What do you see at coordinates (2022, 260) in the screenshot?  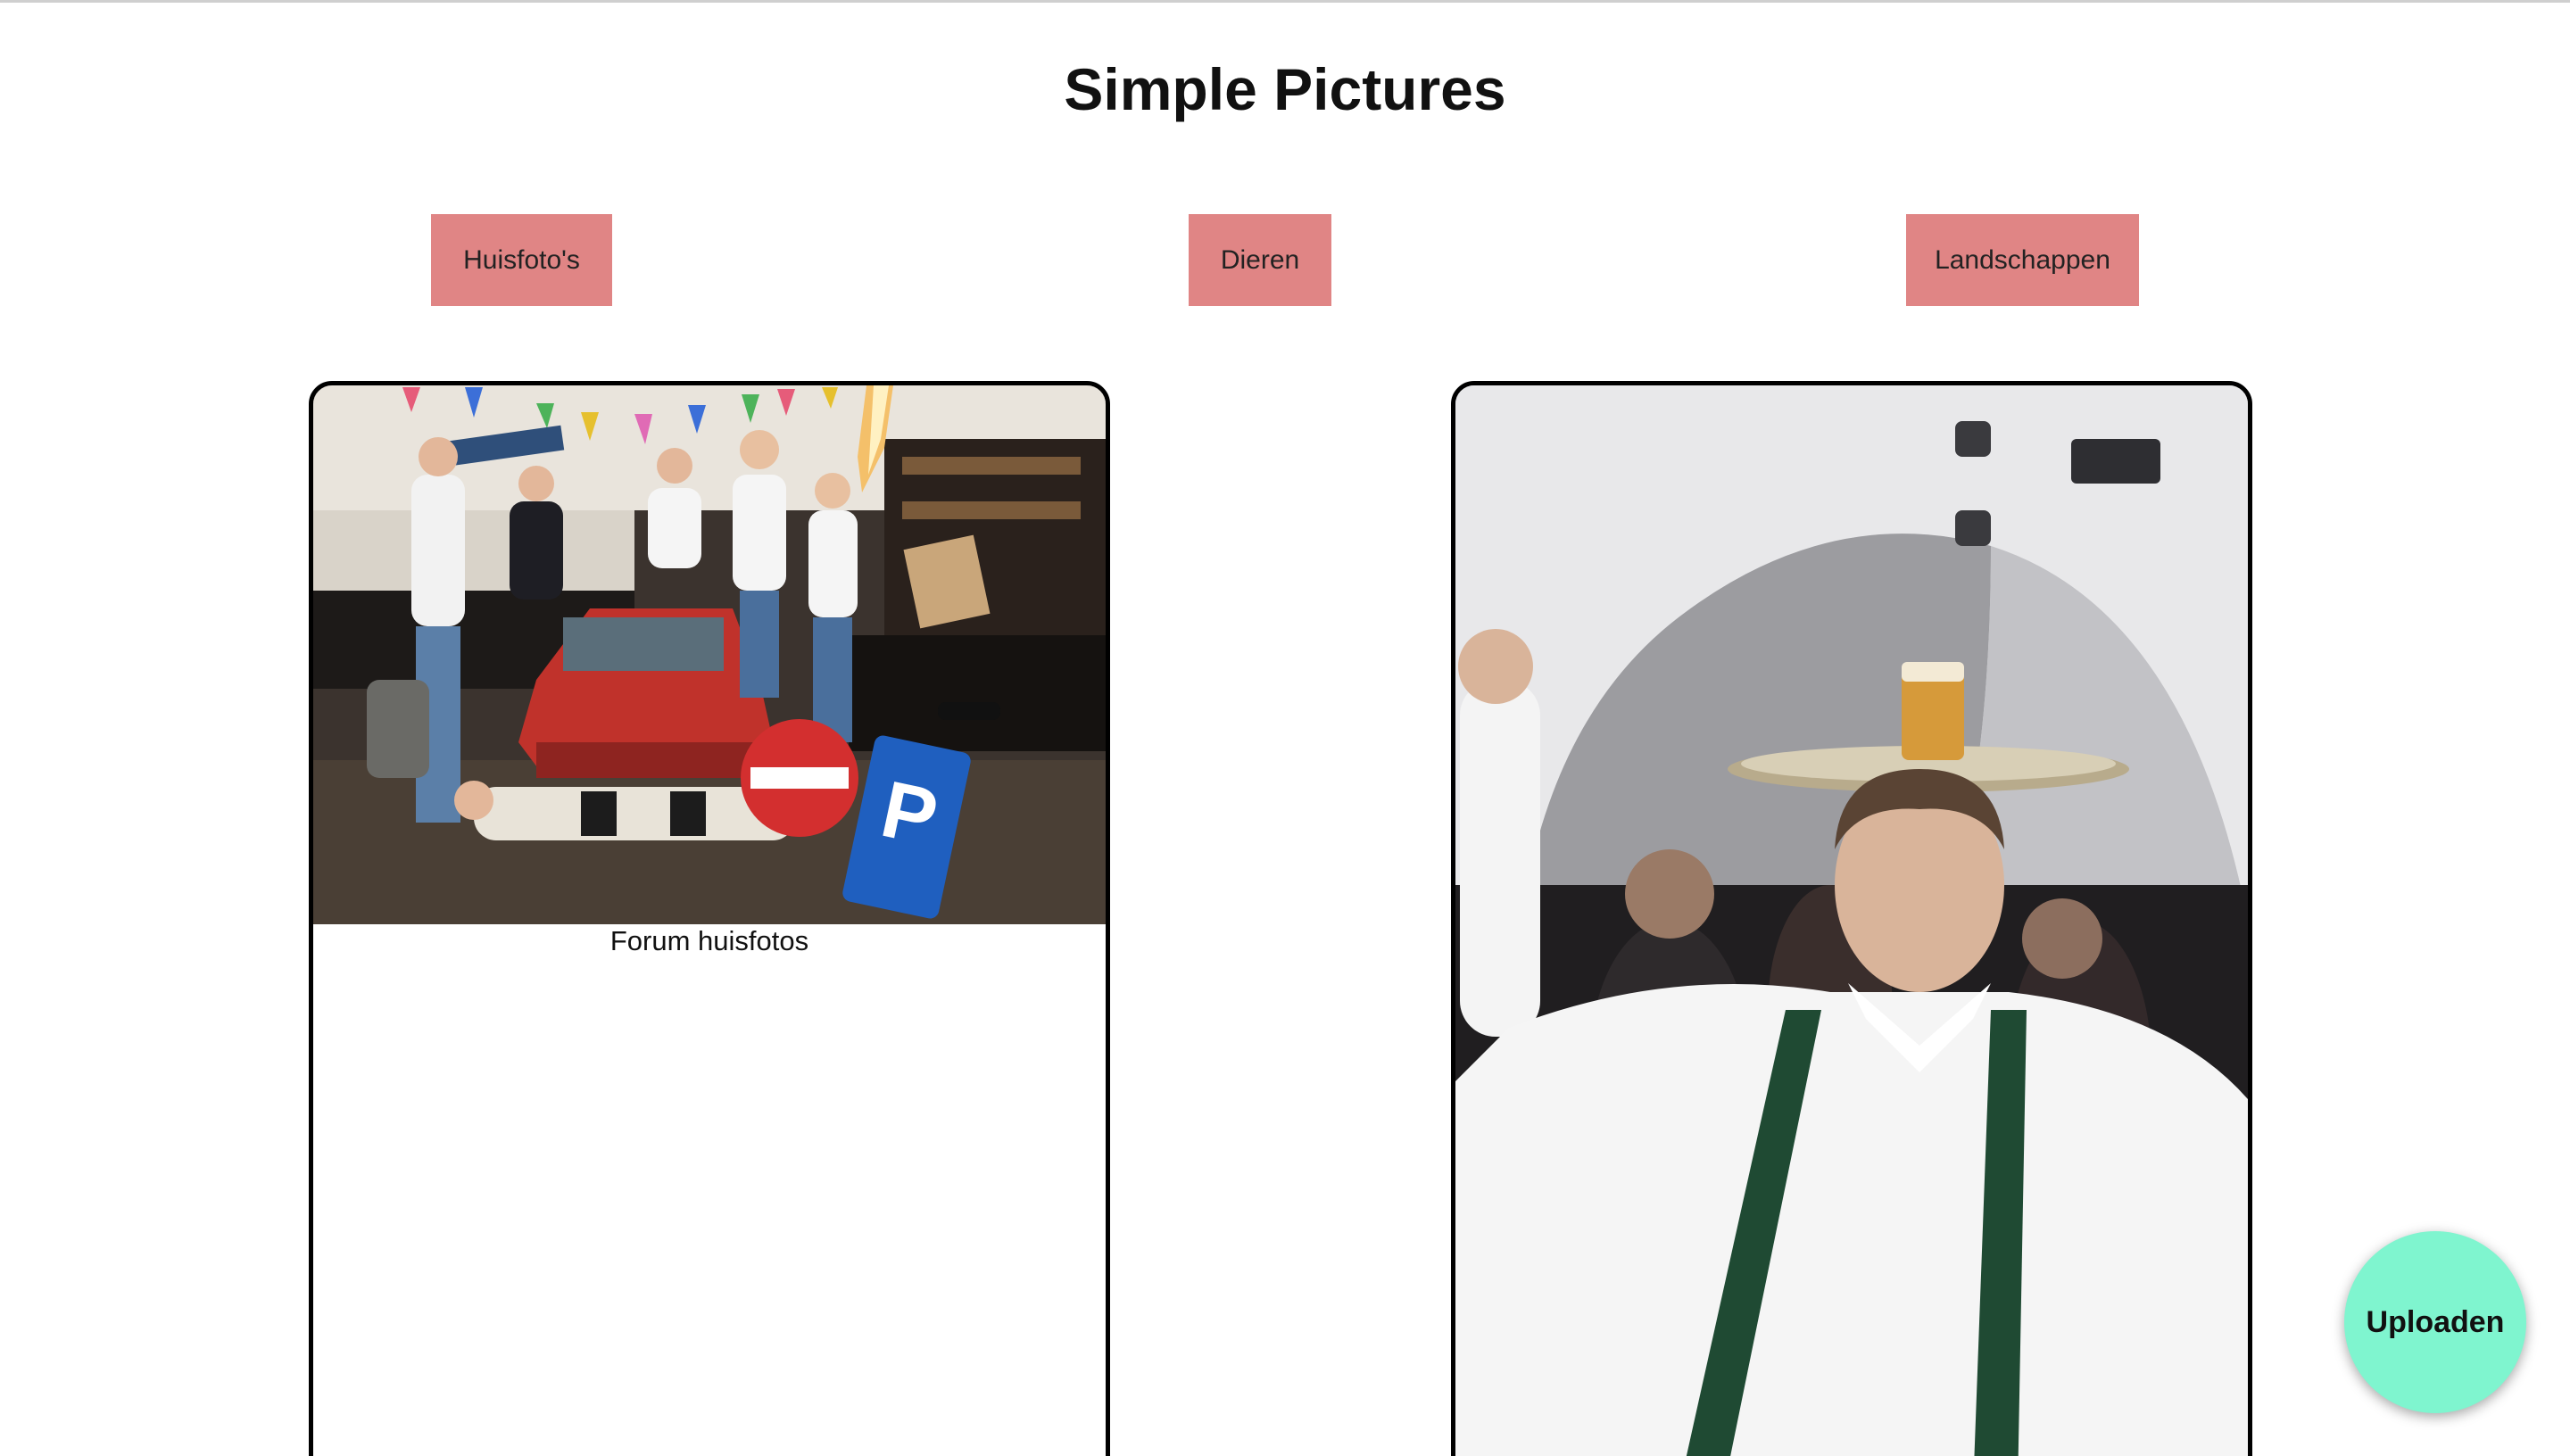 I see `category-button-landschappen: Landschappen` at bounding box center [2022, 260].